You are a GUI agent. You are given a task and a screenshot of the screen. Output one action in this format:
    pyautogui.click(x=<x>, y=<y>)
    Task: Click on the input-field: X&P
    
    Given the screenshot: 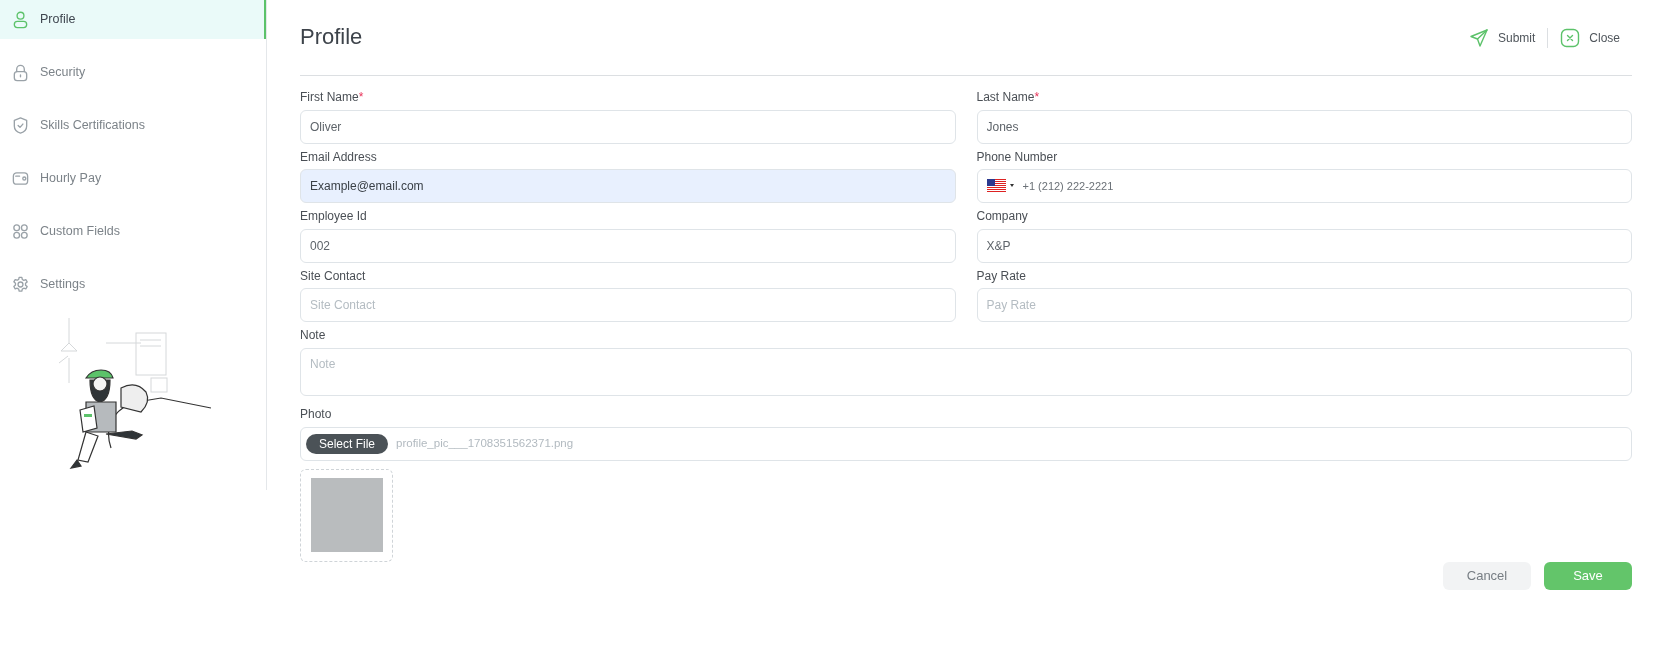 What is the action you would take?
    pyautogui.click(x=1304, y=245)
    